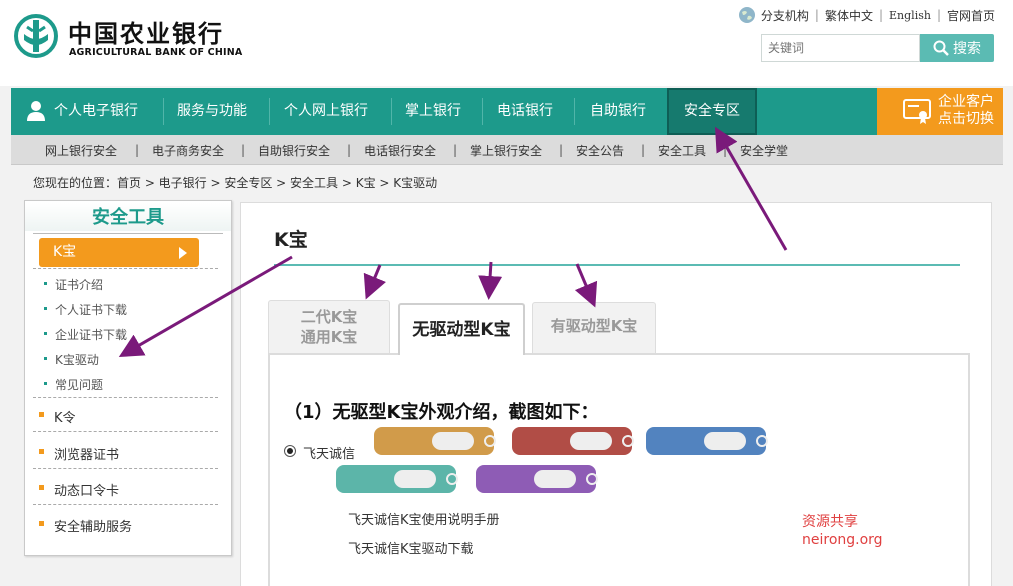 This screenshot has height=586, width=1013. What do you see at coordinates (96, 111) in the screenshot?
I see `nav-personal-ebank: 个人电子银行` at bounding box center [96, 111].